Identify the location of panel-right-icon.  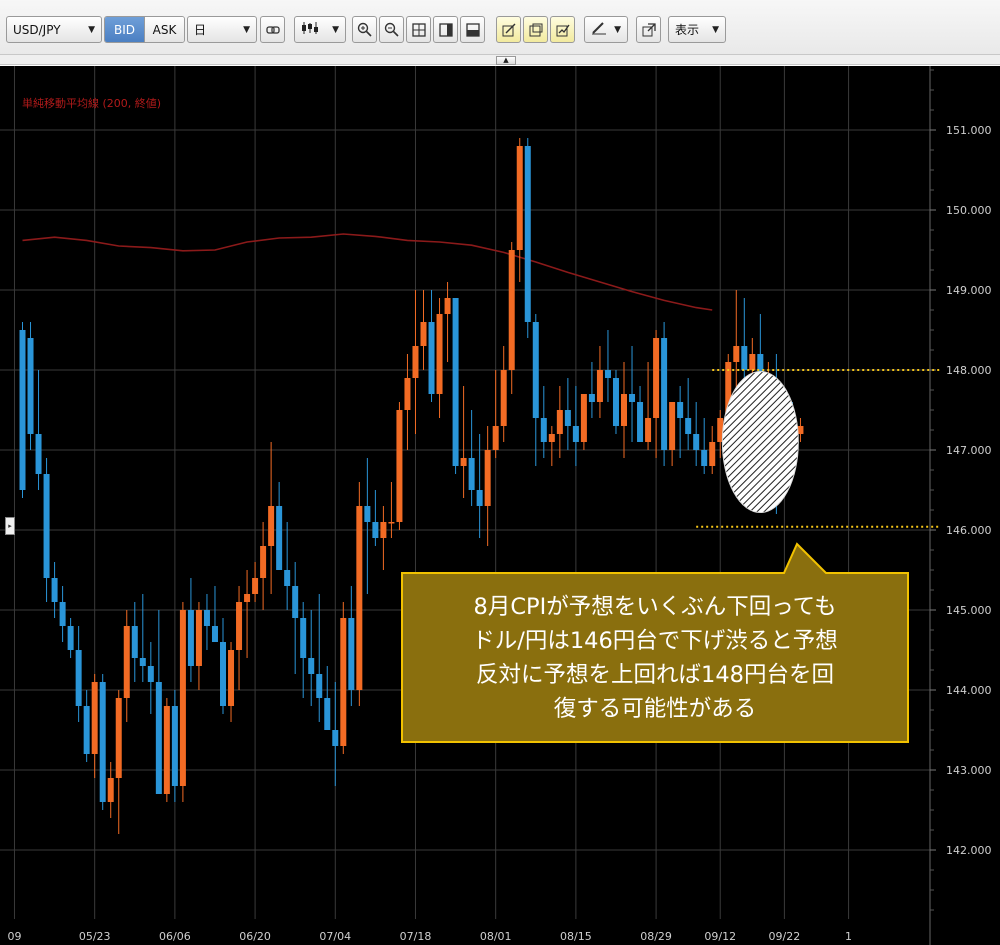
(445, 29).